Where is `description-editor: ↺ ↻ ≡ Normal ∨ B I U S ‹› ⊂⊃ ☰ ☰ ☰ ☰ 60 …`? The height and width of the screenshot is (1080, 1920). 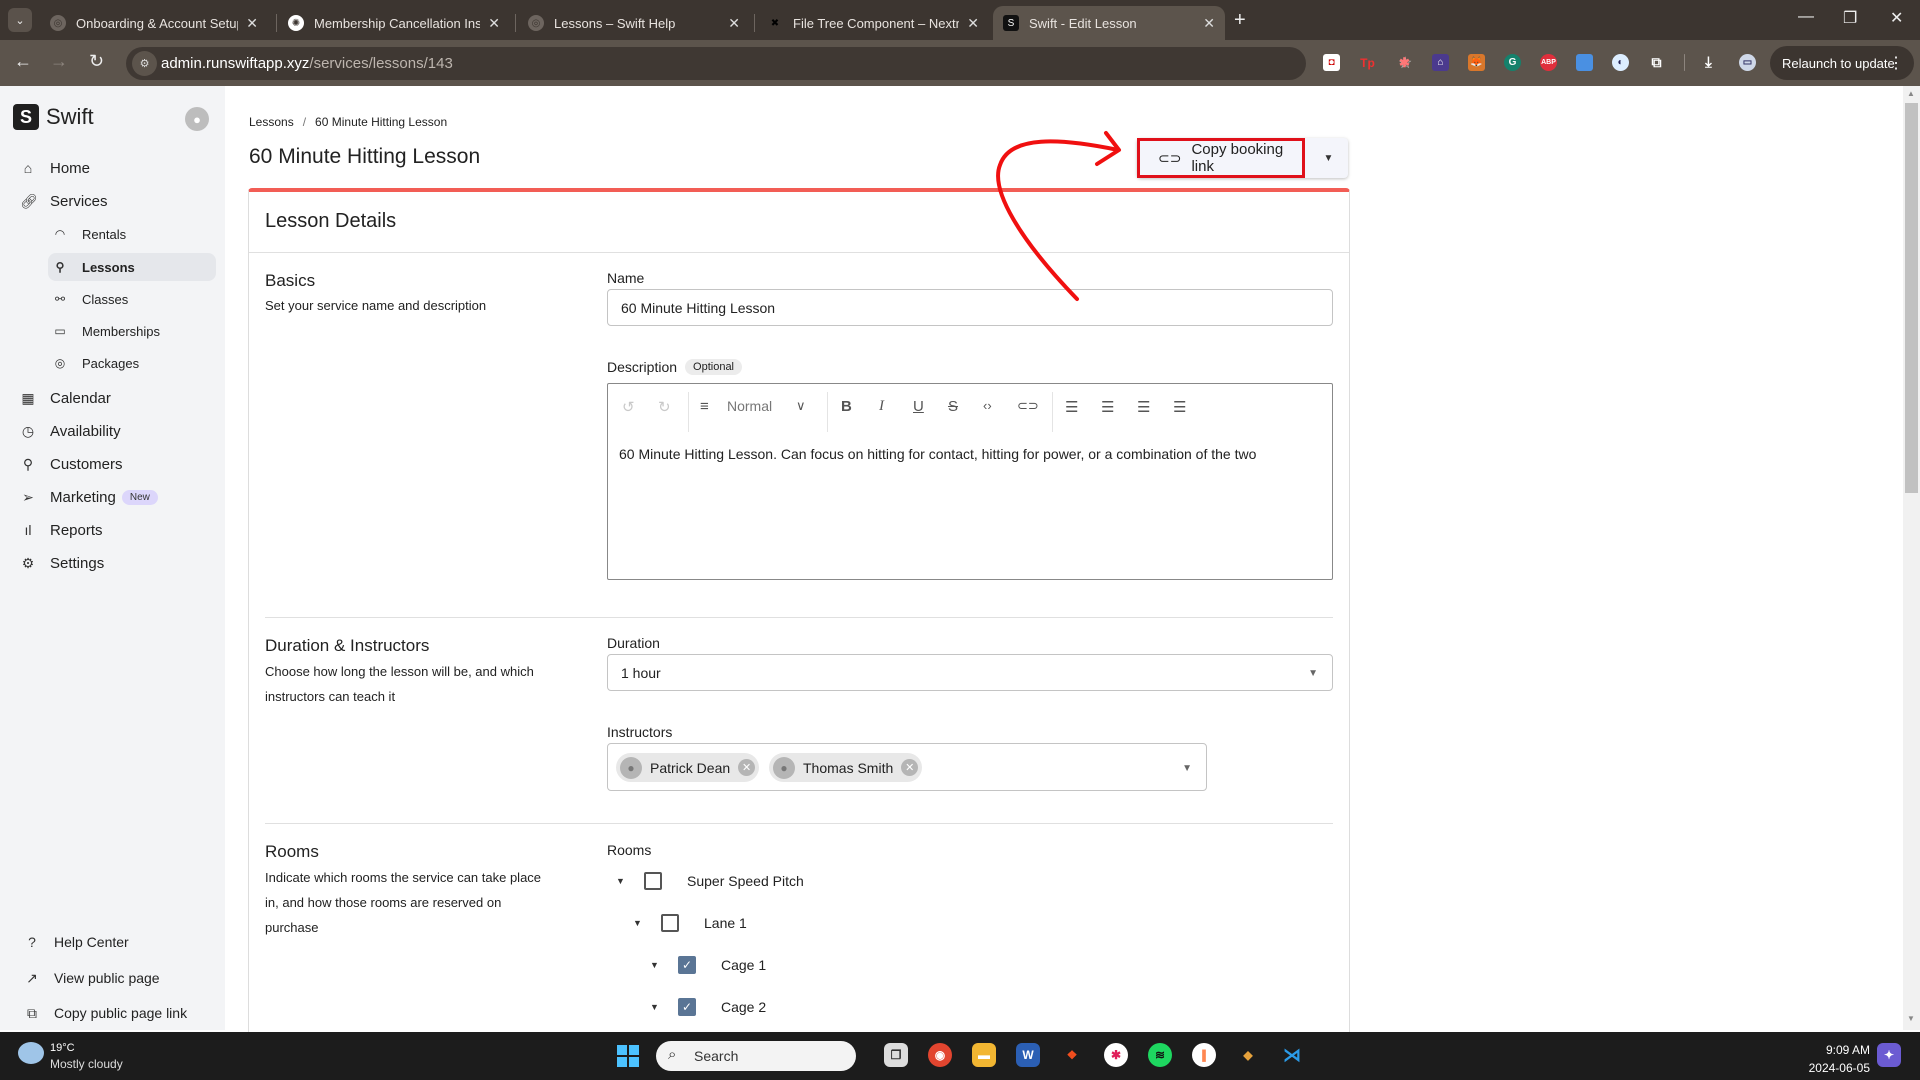
description-editor: ↺ ↻ ≡ Normal ∨ B I U S ‹› ⊂⊃ ☰ ☰ ☰ ☰ 60 … is located at coordinates (970, 481).